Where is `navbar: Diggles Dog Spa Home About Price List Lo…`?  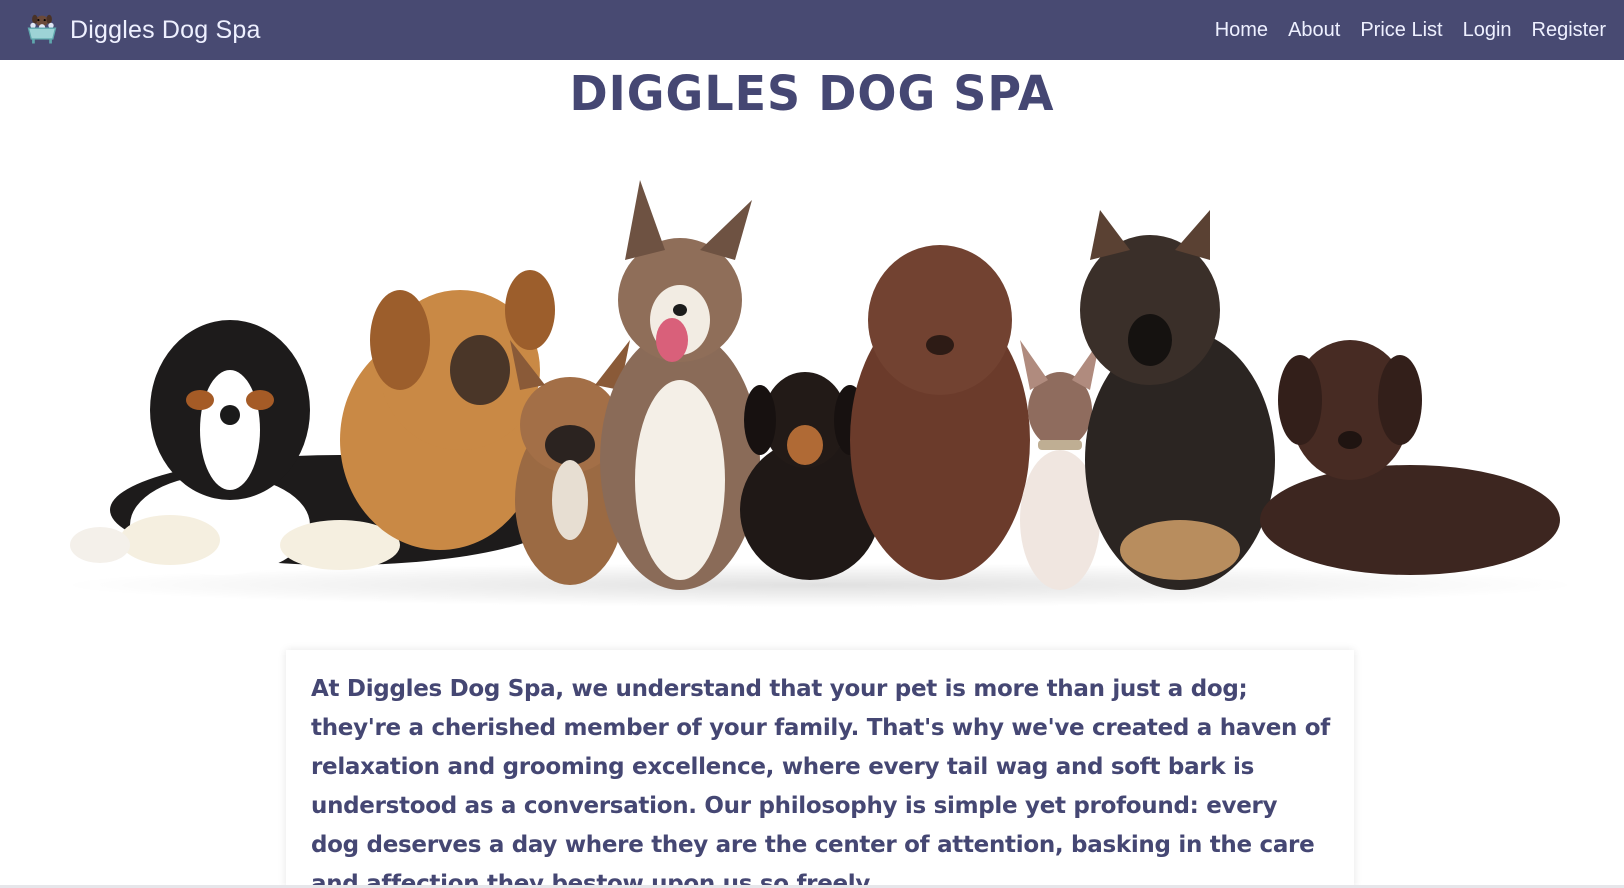
navbar: Diggles Dog Spa Home About Price List Lo… is located at coordinates (812, 30).